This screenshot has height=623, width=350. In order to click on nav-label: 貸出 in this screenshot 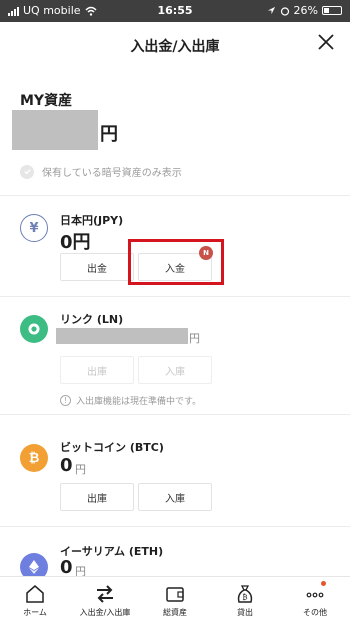, I will do `click(245, 612)`.